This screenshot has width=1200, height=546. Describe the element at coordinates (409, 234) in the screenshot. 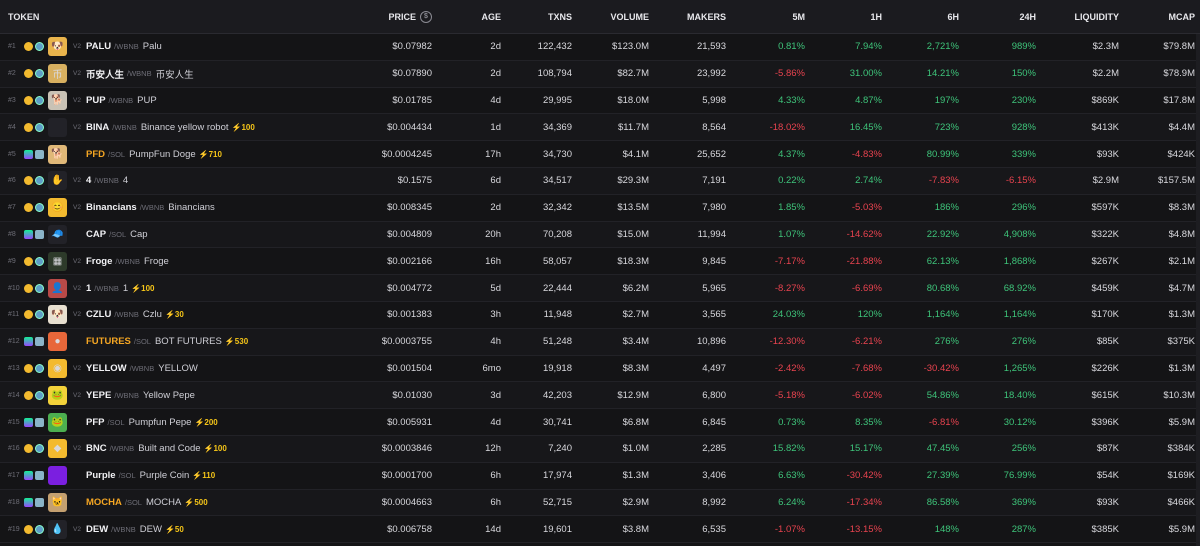

I see `price-cell: $0.004809` at that location.